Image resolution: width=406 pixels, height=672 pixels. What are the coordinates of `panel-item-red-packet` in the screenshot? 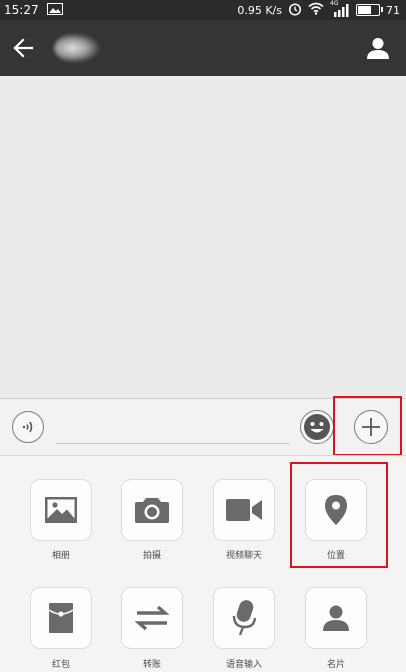 It's located at (61, 618).